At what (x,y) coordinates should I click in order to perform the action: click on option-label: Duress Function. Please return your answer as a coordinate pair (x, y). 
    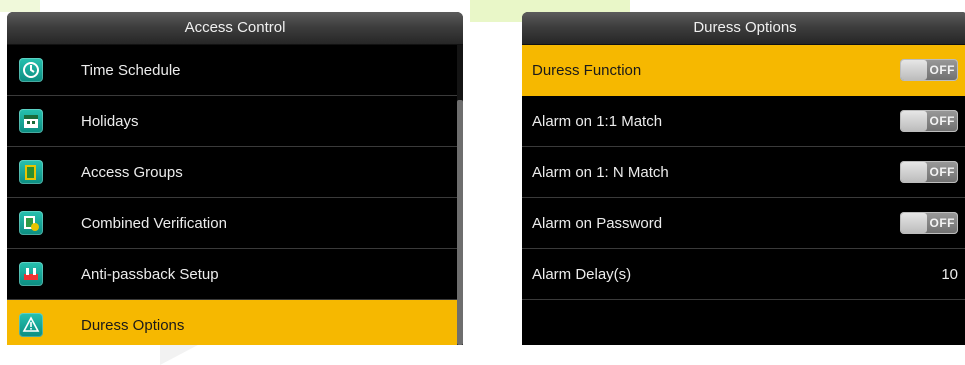
    Looking at the image, I should click on (587, 70).